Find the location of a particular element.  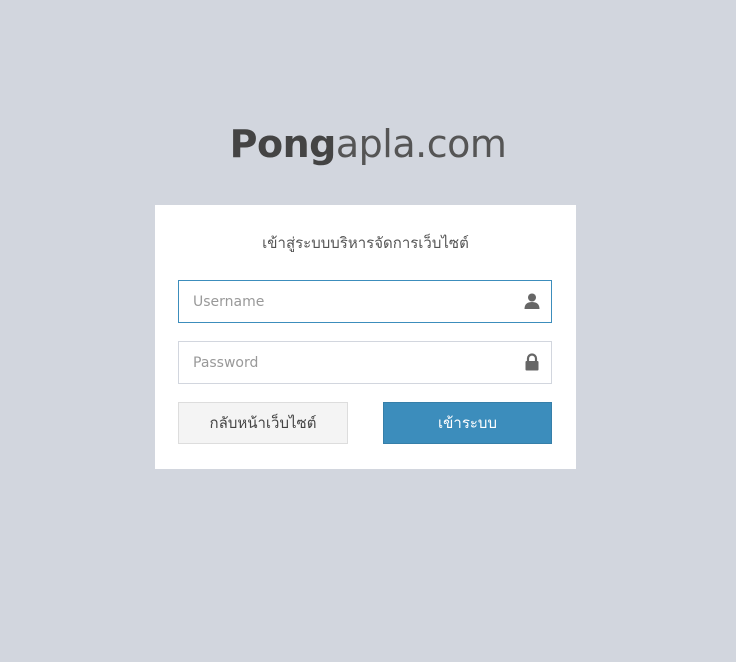

back-to-website-button: กลับหน้าเว็บไซต์ is located at coordinates (263, 423).